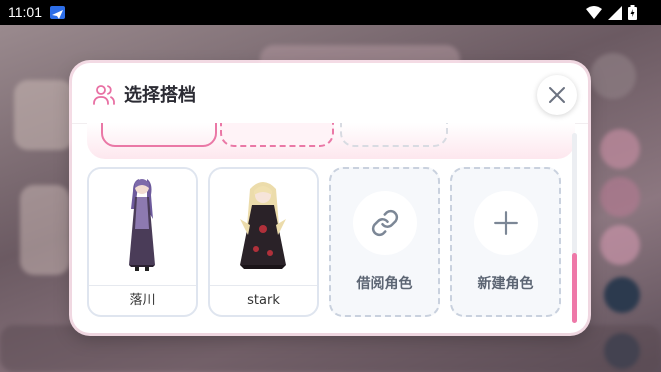  What do you see at coordinates (25, 12) in the screenshot?
I see `status-time: 11:01` at bounding box center [25, 12].